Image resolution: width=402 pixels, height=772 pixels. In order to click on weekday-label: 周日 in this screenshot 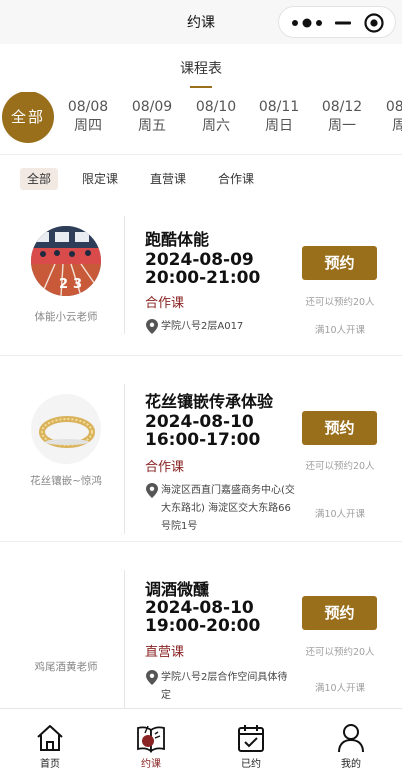, I will do `click(279, 126)`.